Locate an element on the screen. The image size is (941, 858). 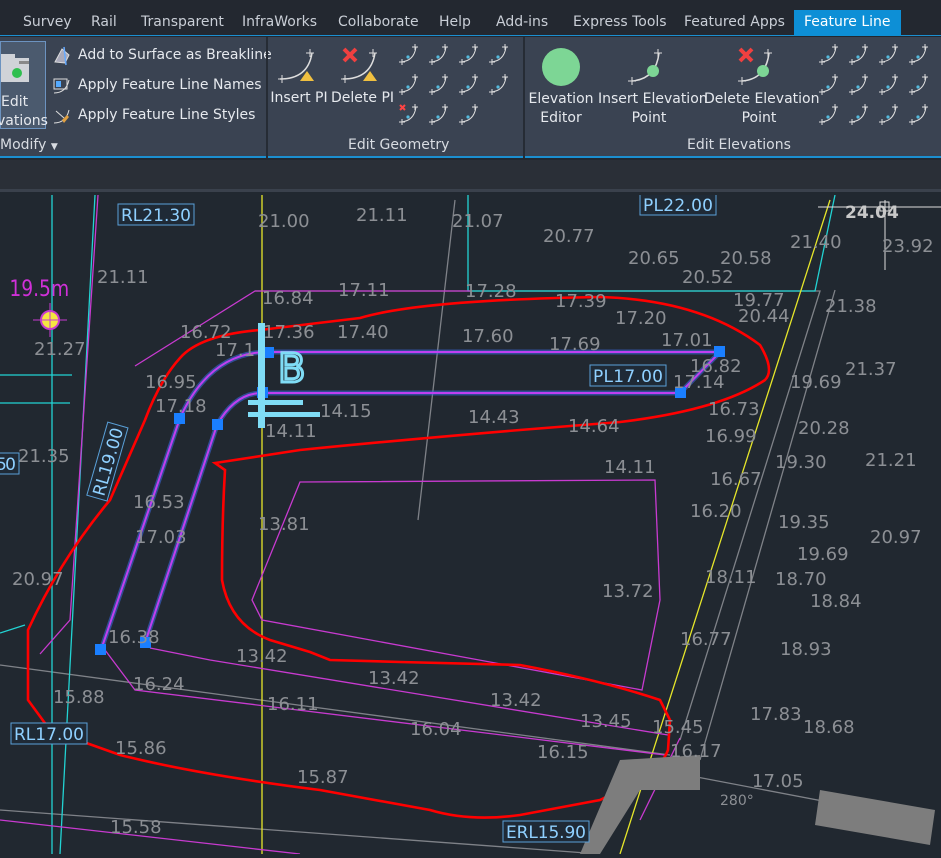
modify-panel-title: Modify ▼ is located at coordinates (29, 145).